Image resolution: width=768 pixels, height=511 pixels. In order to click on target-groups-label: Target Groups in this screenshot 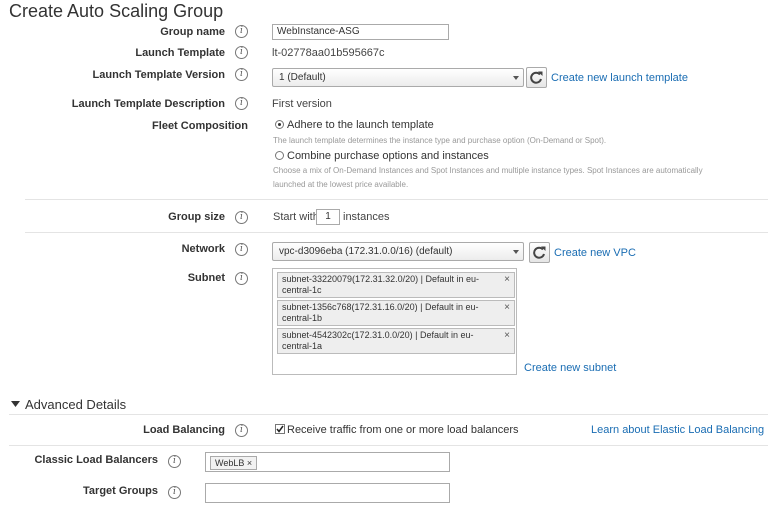, I will do `click(120, 491)`.